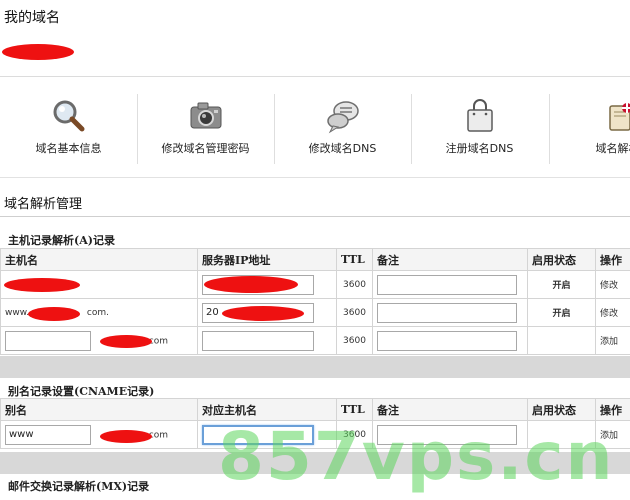  What do you see at coordinates (258, 340) in the screenshot?
I see `ip-input` at bounding box center [258, 340].